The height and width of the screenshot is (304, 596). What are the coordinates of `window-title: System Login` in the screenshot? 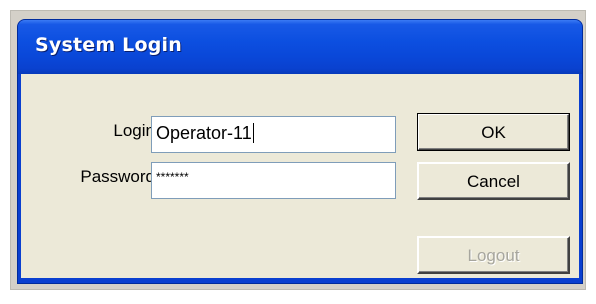 It's located at (108, 45).